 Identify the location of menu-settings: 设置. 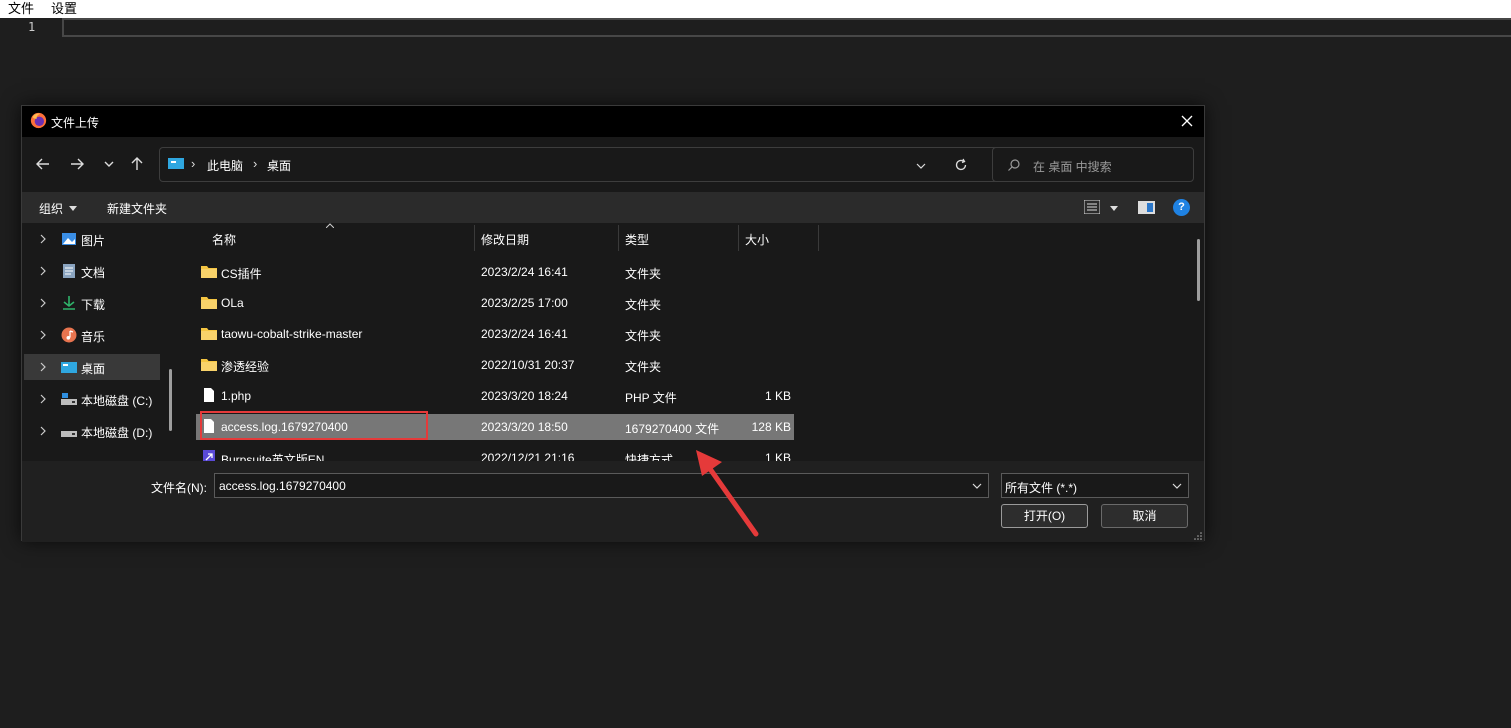
(64, 9).